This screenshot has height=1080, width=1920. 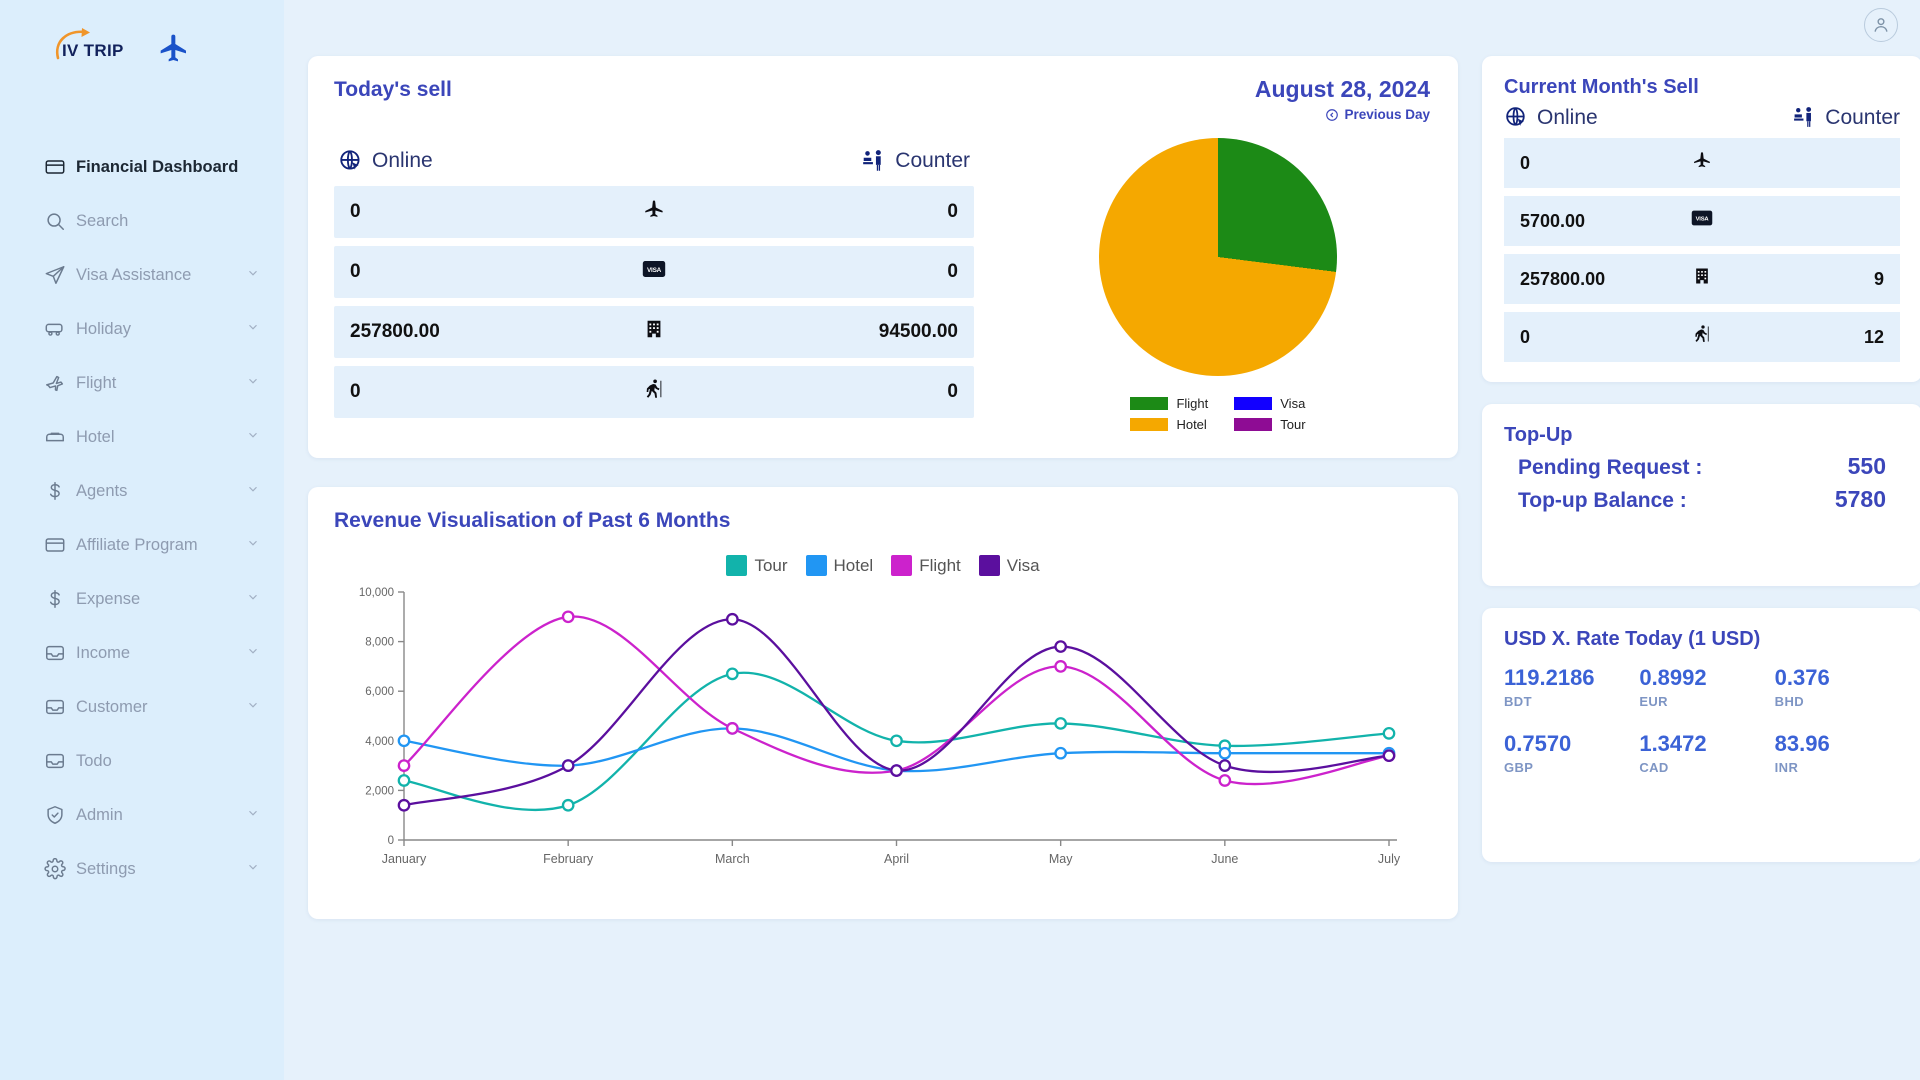 I want to click on svg-text: 6,000, so click(x=379, y=692).